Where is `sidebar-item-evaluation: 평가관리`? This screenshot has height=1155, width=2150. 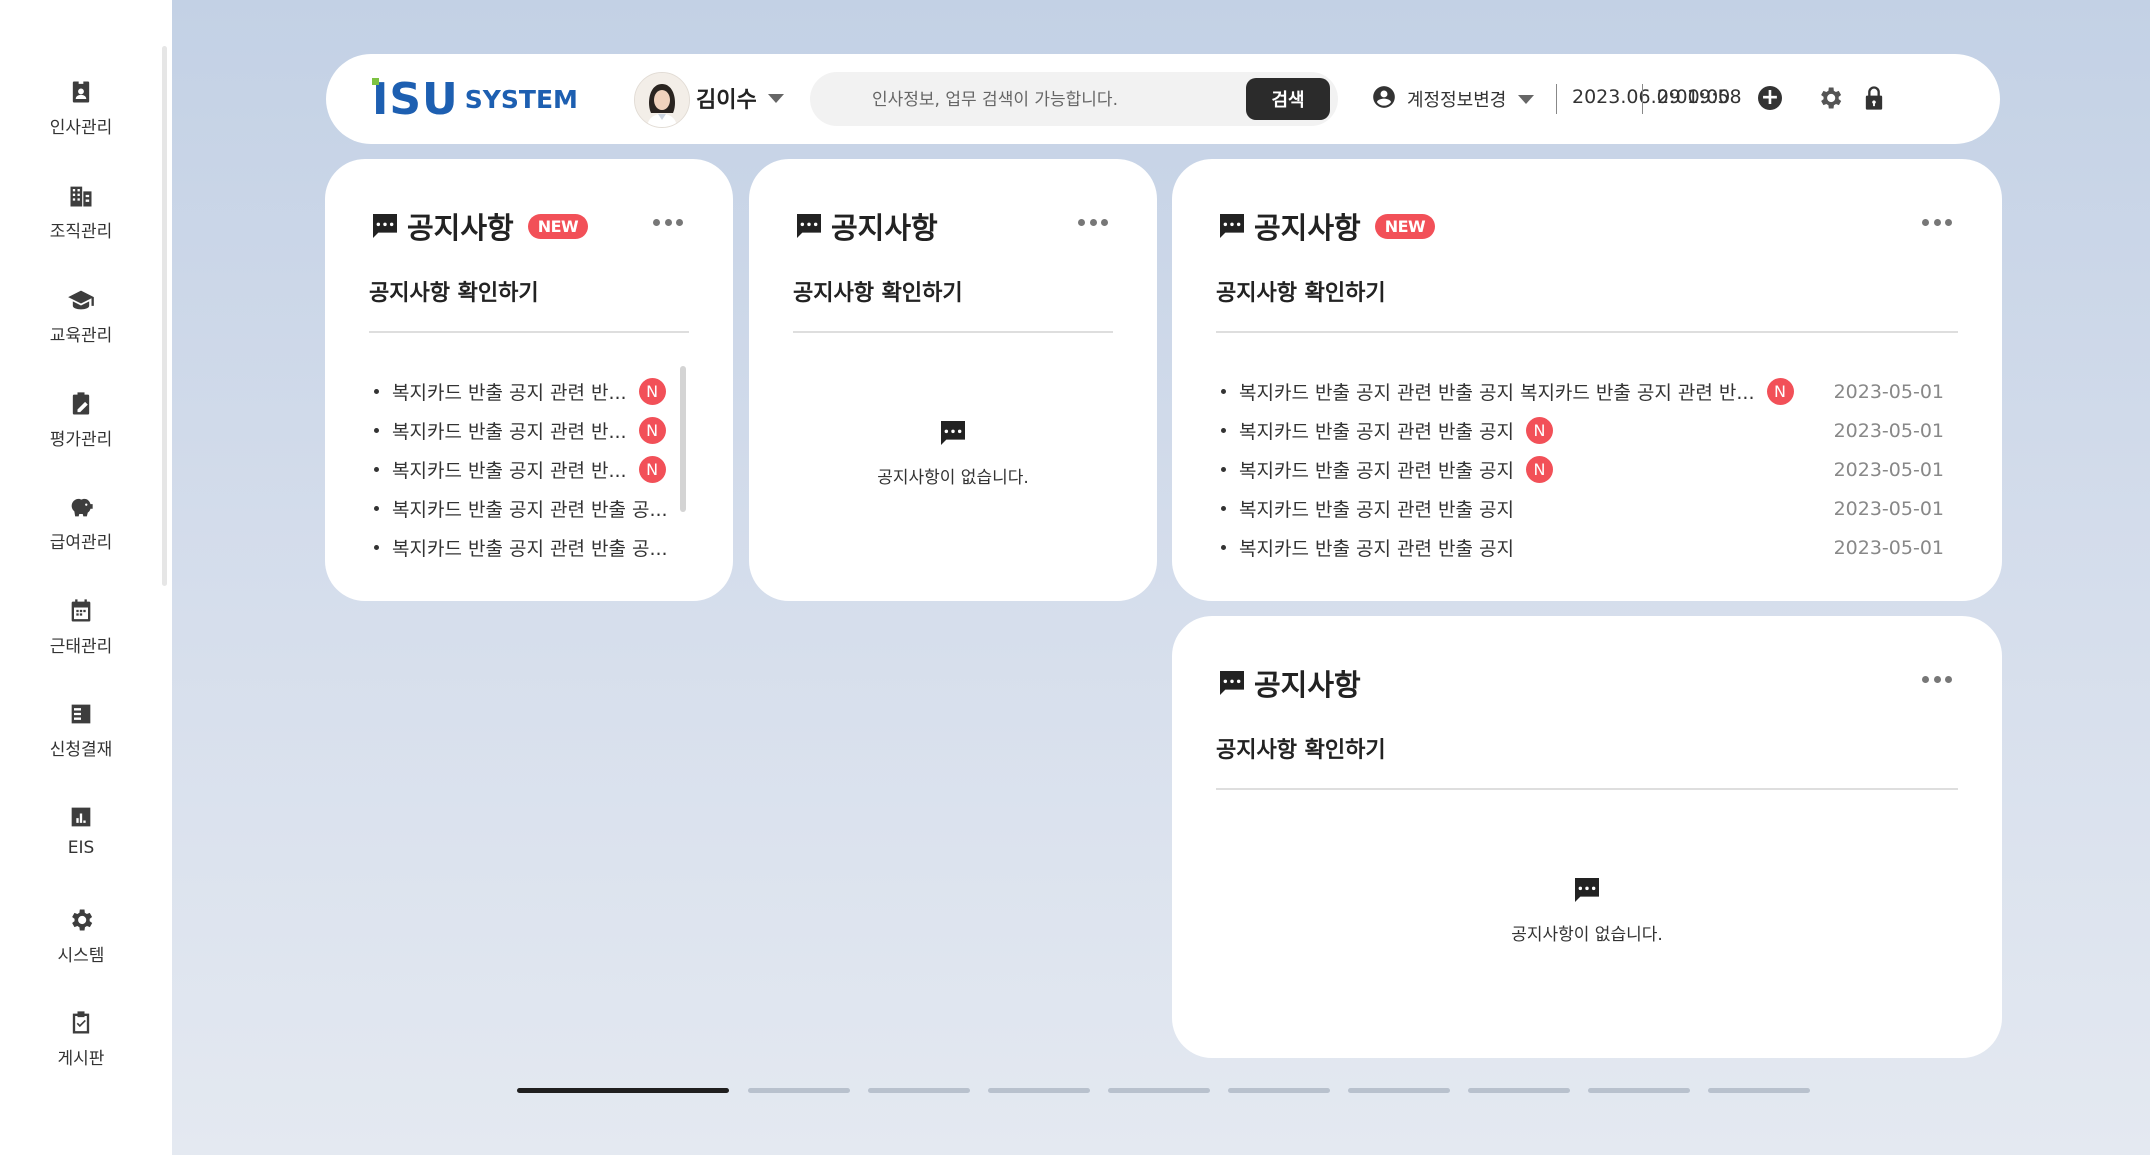 sidebar-item-evaluation: 평가관리 is located at coordinates (81, 430).